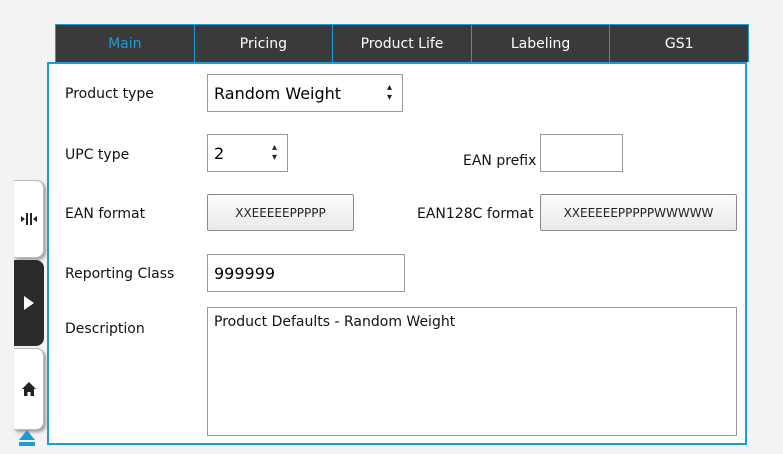 The width and height of the screenshot is (783, 454). Describe the element at coordinates (638, 212) in the screenshot. I see `ean128c-format-button: XXEEEEEPPPPPWWWWW` at that location.